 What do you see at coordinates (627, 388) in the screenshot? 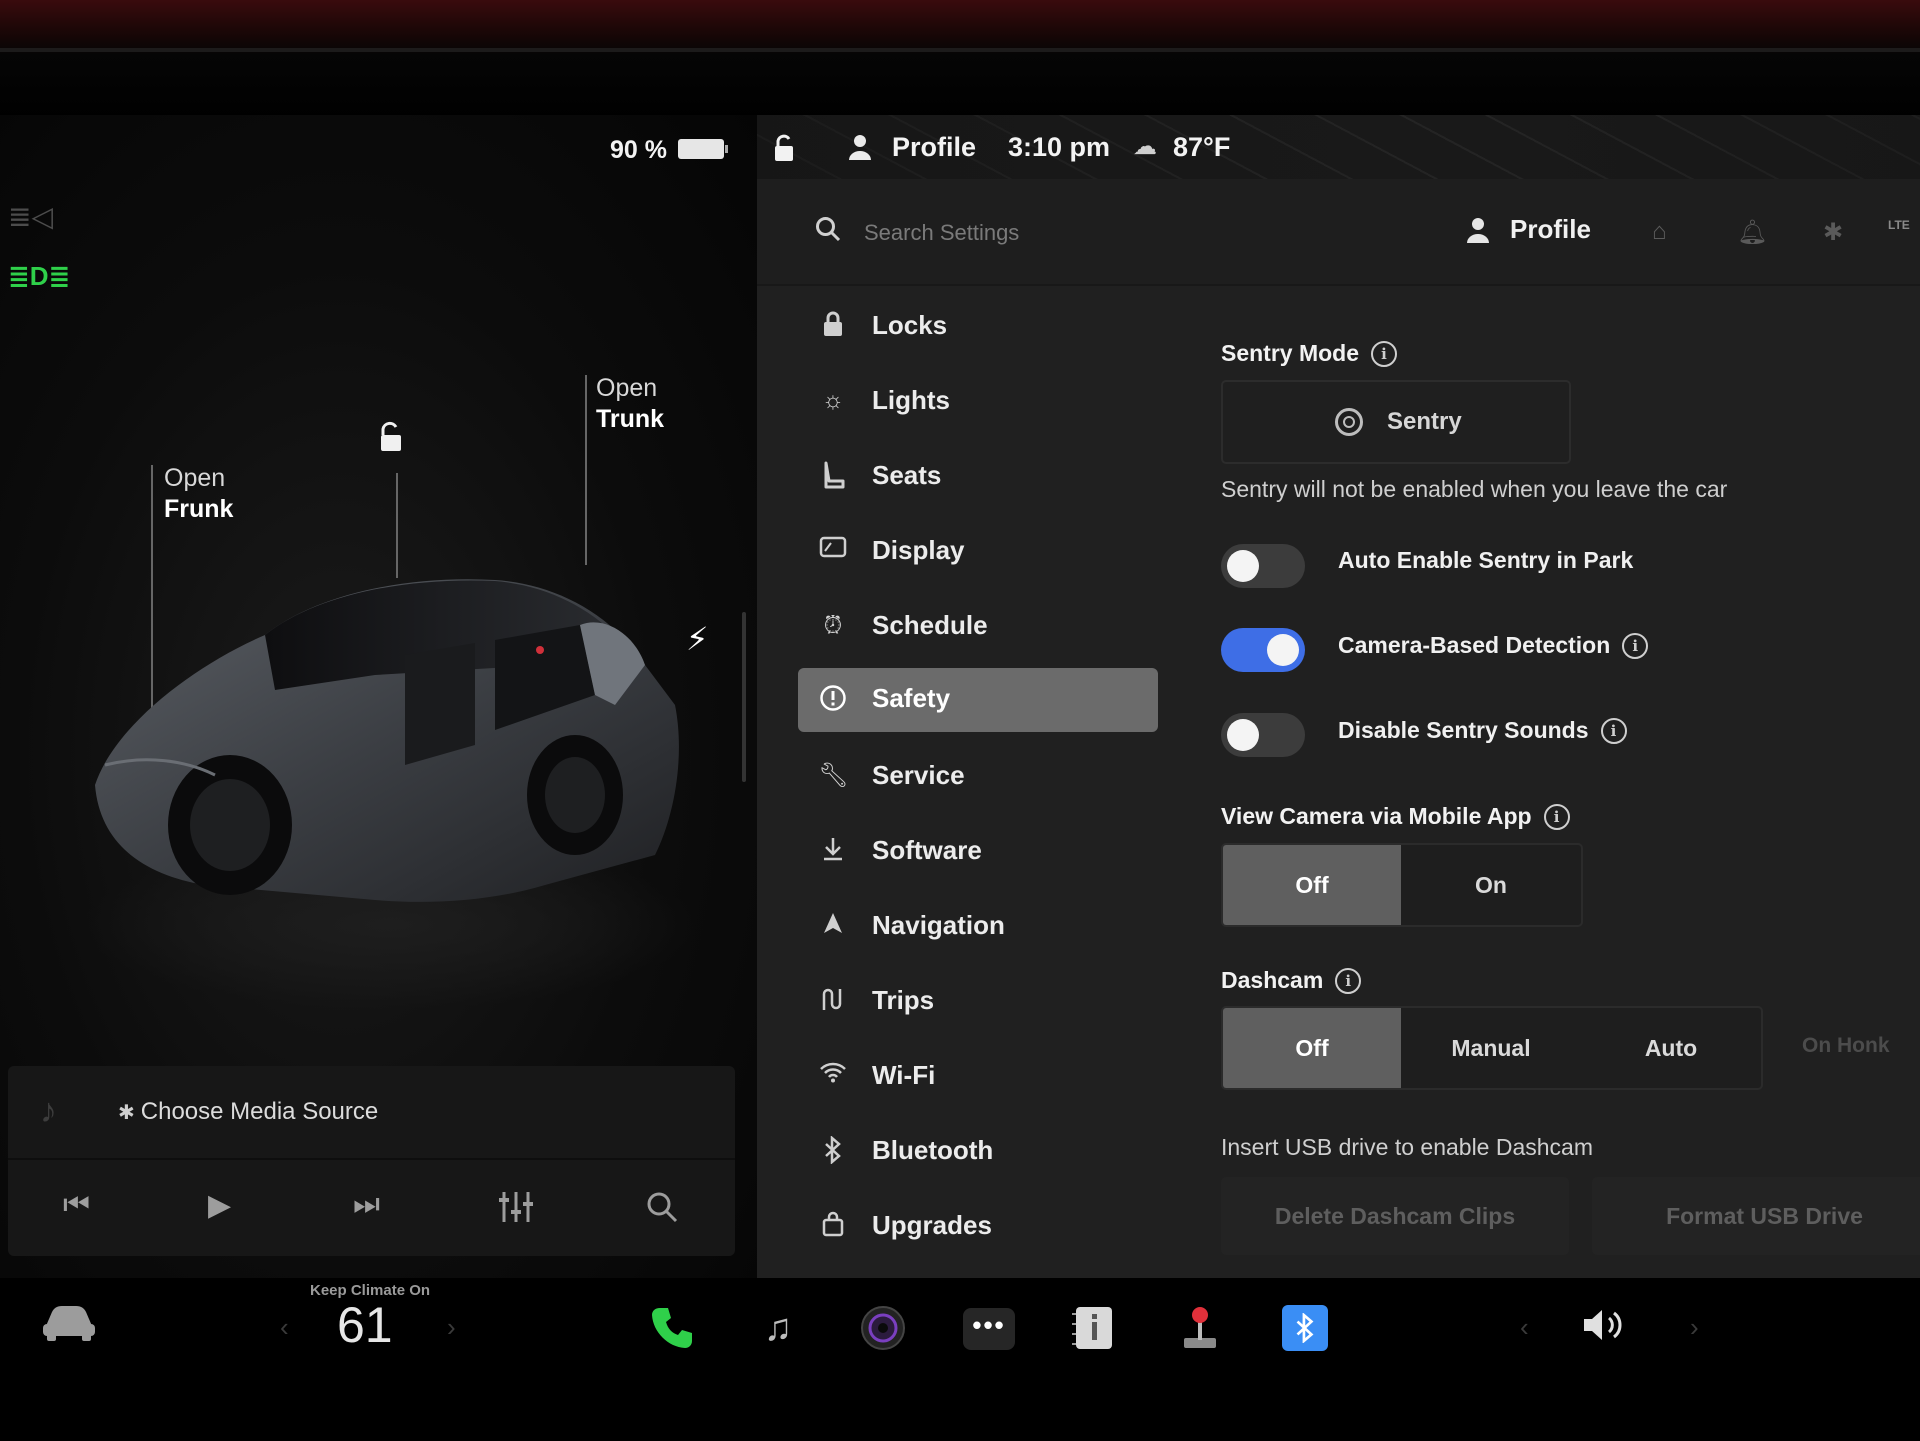
I see `trunk-label-line1: Open` at bounding box center [627, 388].